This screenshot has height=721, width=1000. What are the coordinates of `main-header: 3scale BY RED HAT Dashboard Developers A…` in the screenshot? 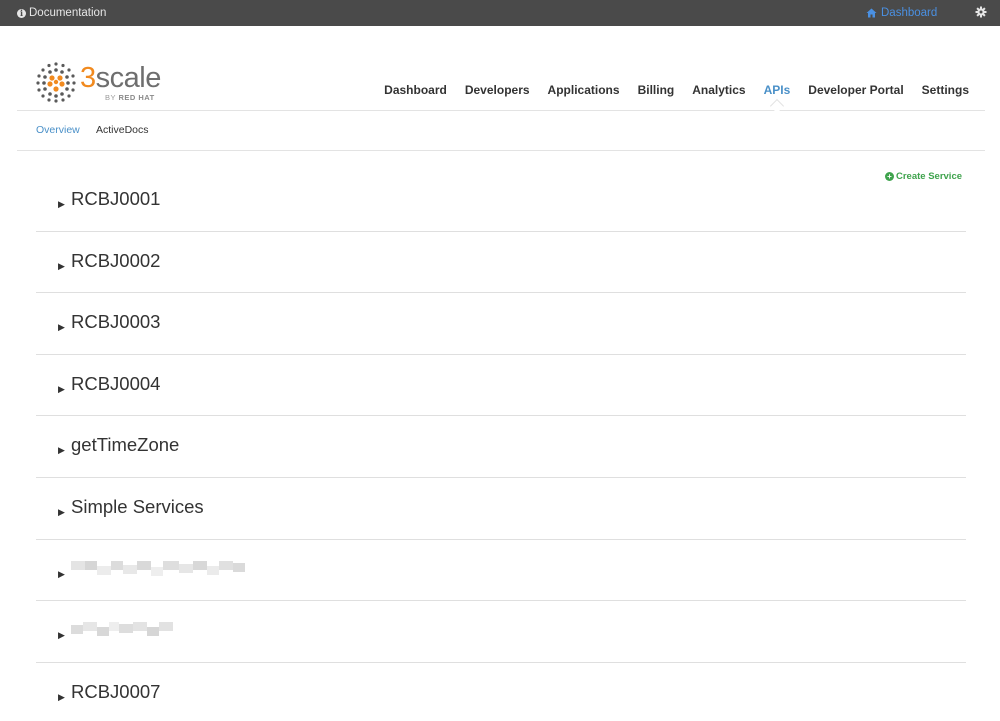 It's located at (501, 70).